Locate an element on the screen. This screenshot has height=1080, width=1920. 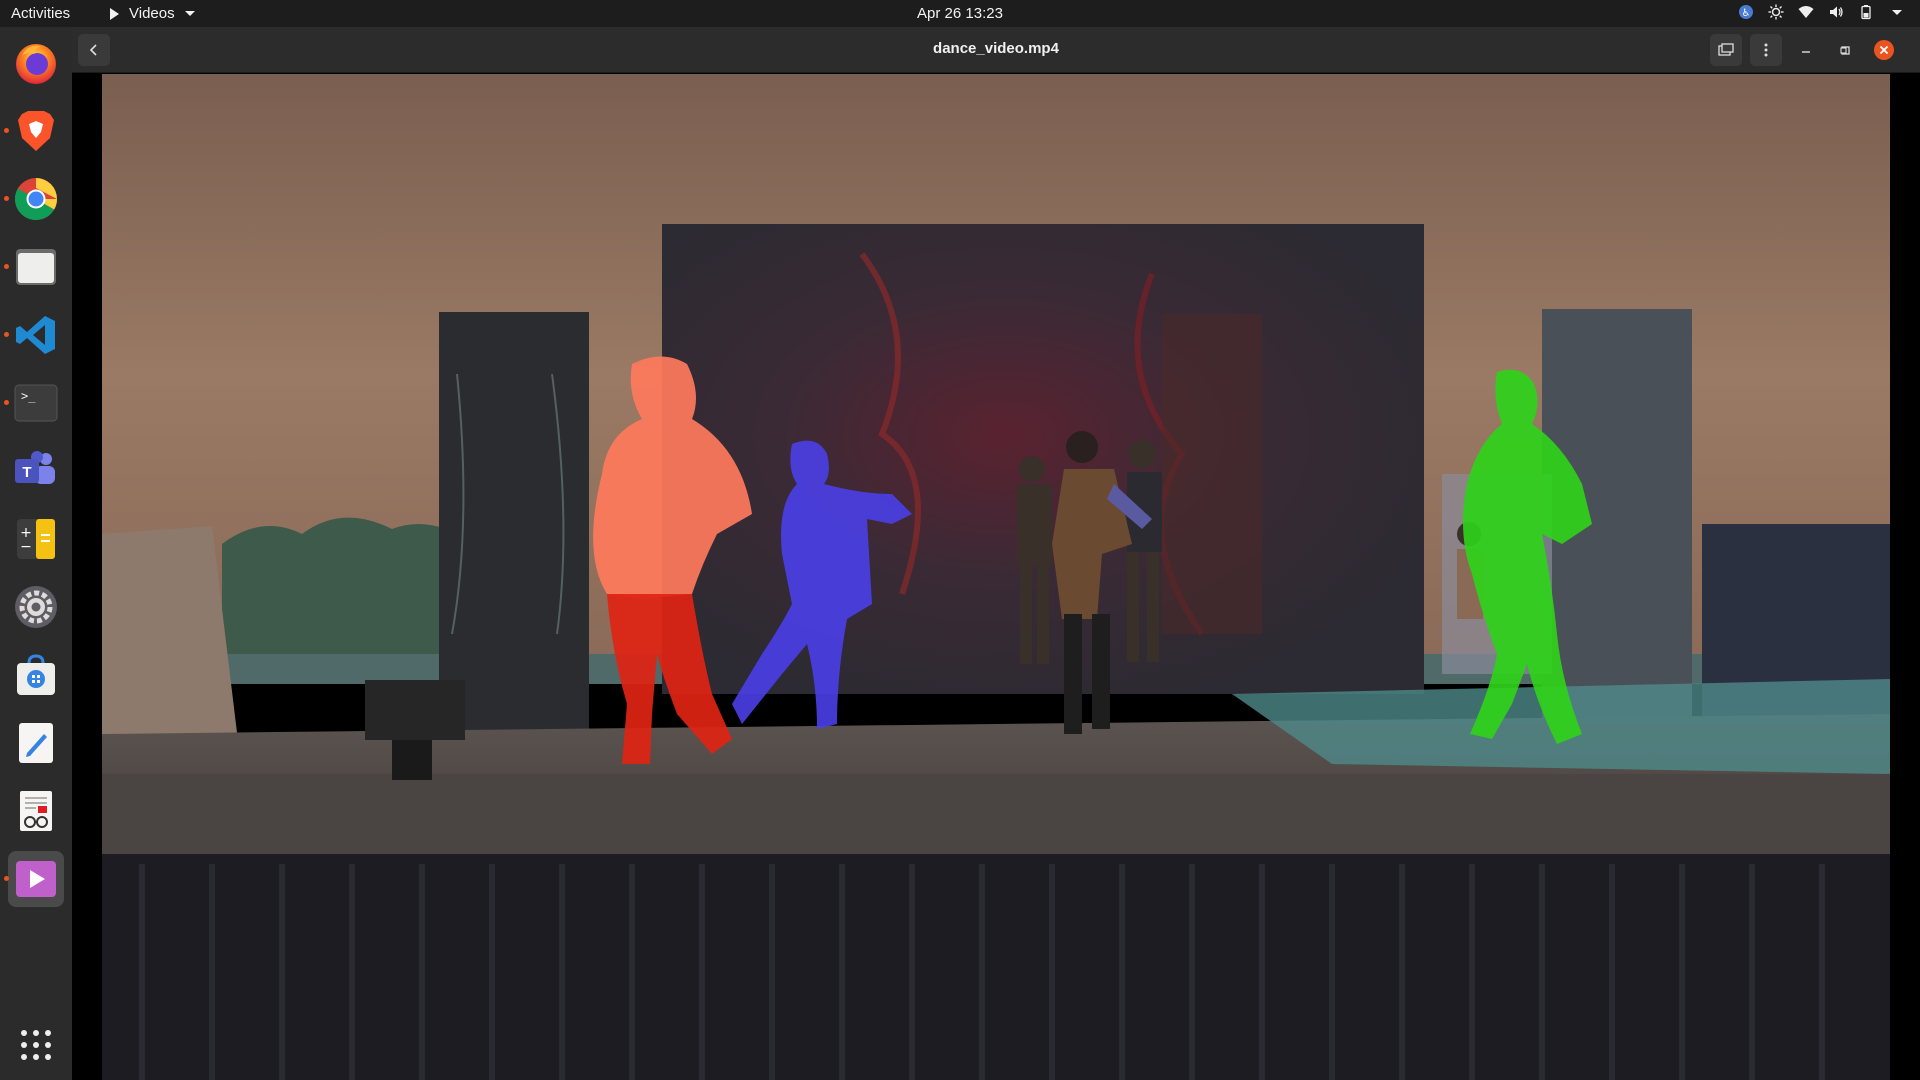
top-bar: Activities Videos Apr 26 13:23 ♿ is located at coordinates (960, 13).